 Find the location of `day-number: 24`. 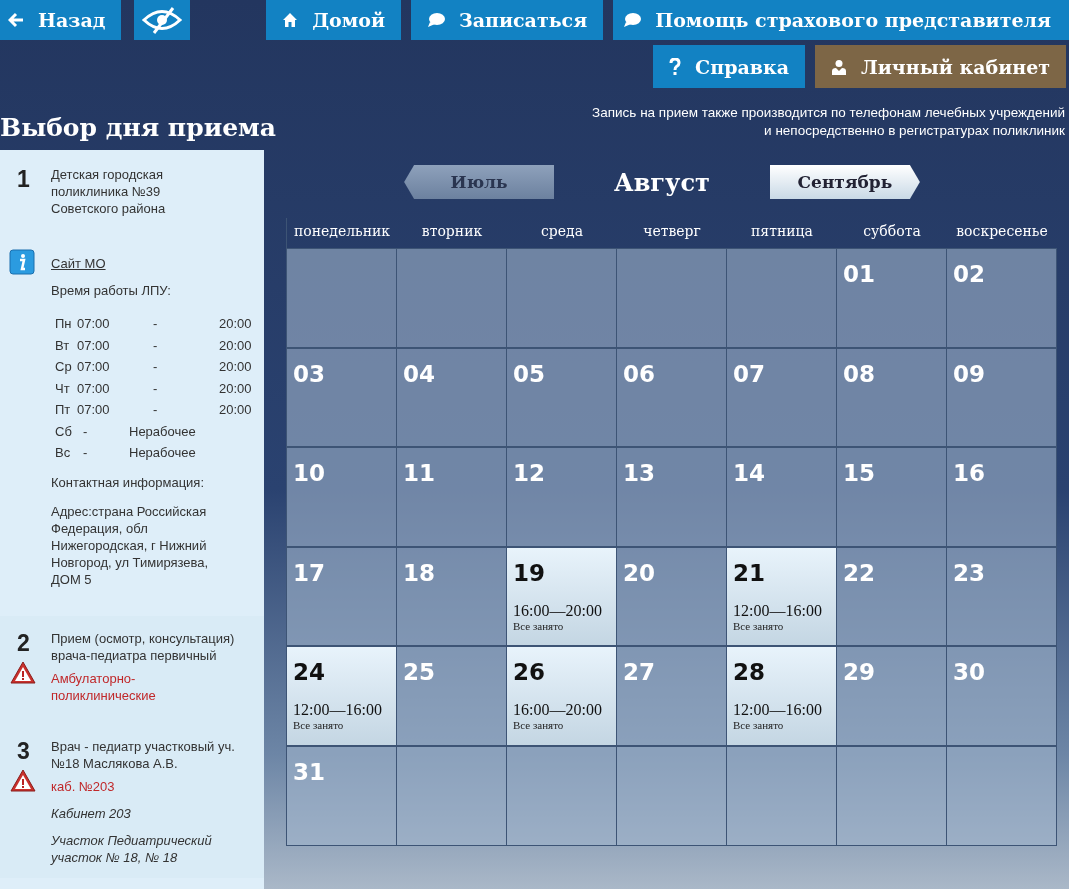

day-number: 24 is located at coordinates (309, 672).